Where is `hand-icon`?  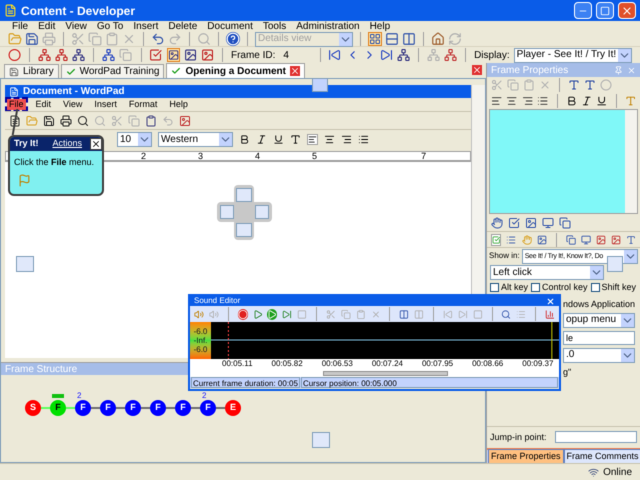 hand-icon is located at coordinates (497, 223).